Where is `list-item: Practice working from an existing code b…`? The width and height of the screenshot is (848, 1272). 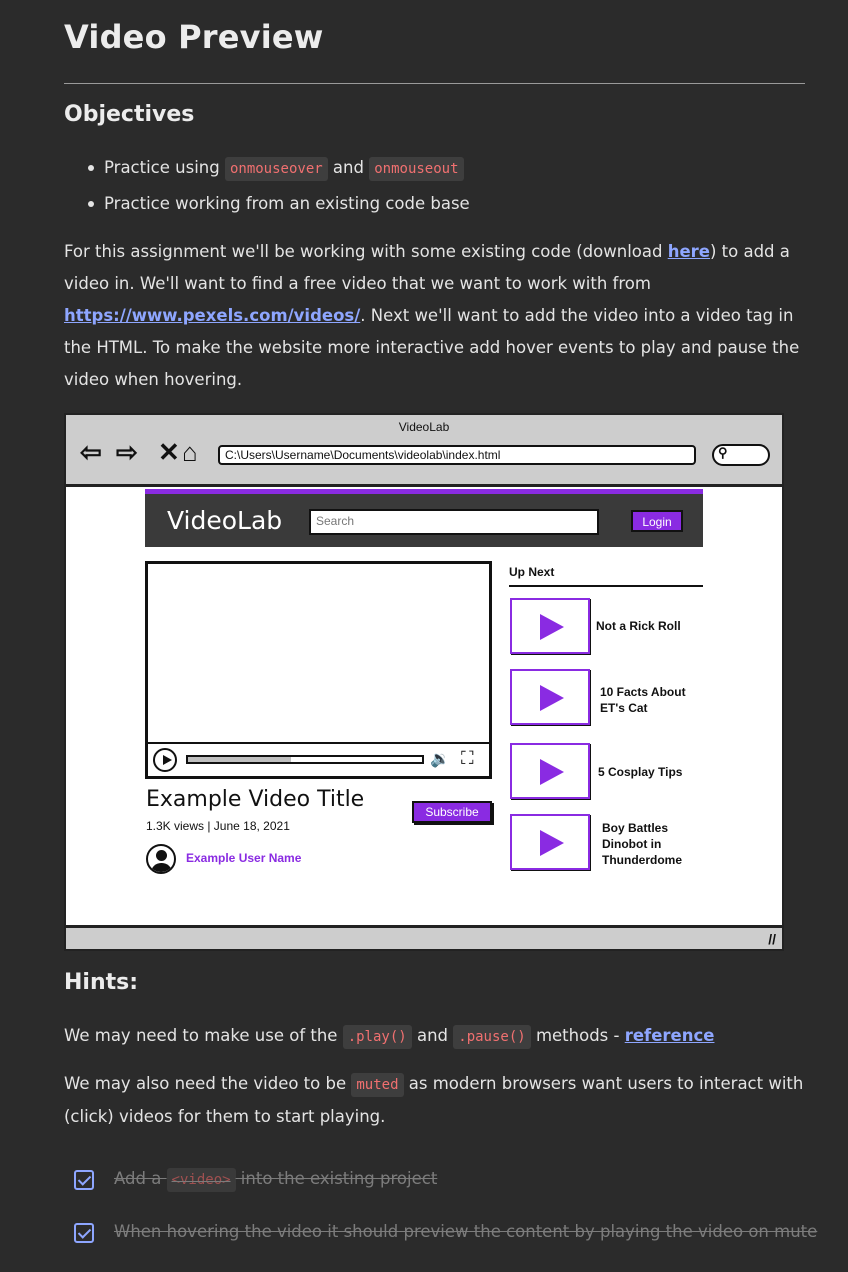 list-item: Practice working from an existing code b… is located at coordinates (267, 206).